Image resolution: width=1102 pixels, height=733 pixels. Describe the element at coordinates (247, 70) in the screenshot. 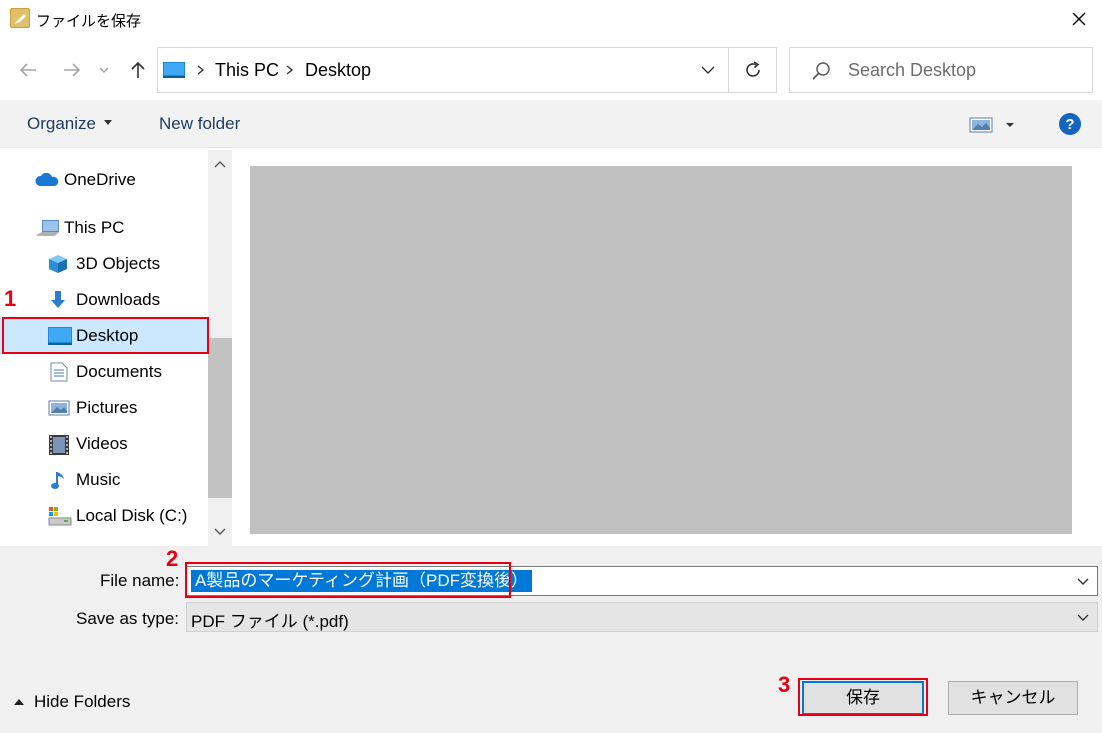

I see `breadcrumb-this-pc: This PC` at that location.